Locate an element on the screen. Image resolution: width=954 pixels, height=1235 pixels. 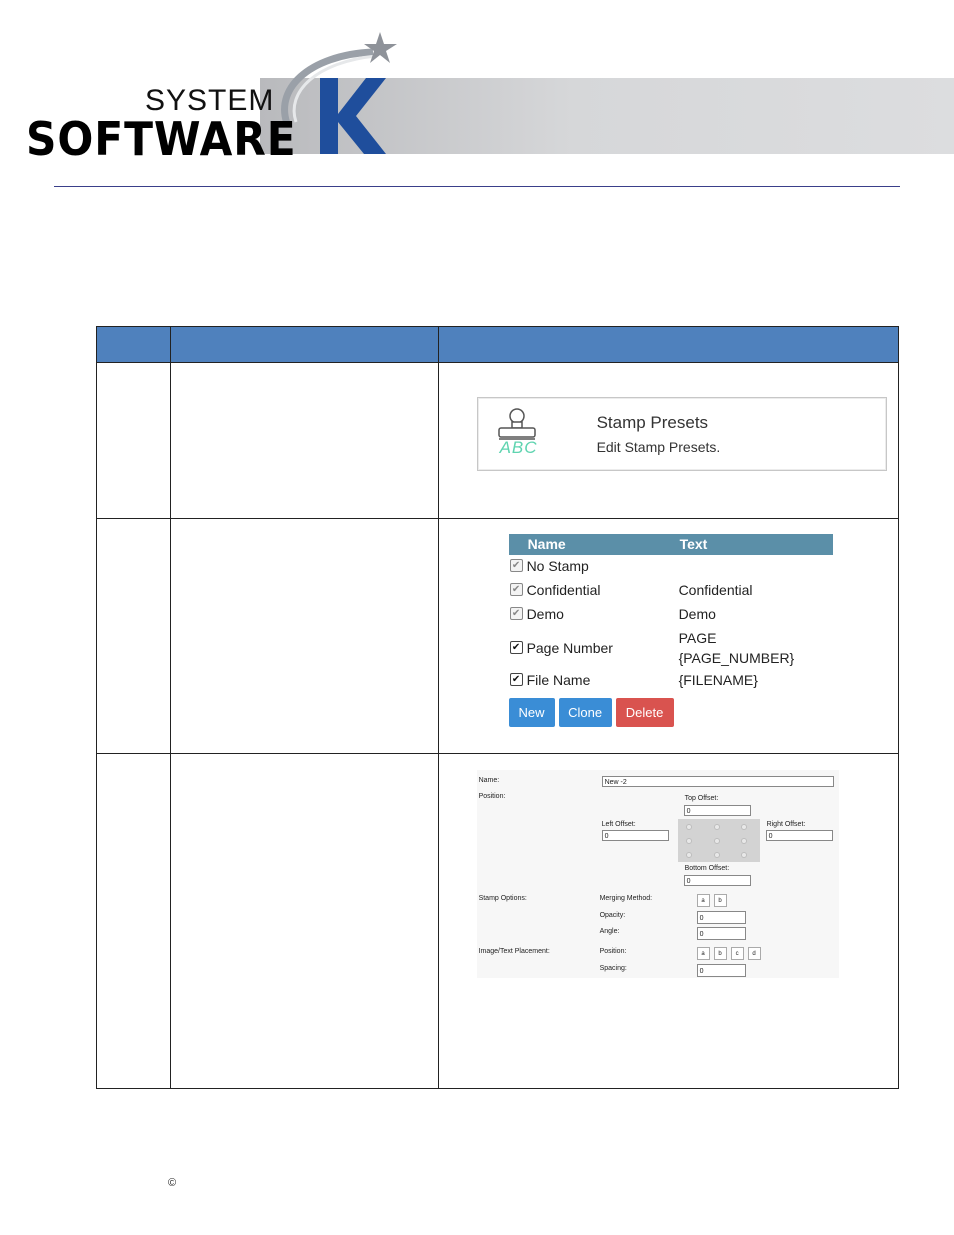
list-item: ✔ Confidential Confidential is located at coordinates (671, 591).